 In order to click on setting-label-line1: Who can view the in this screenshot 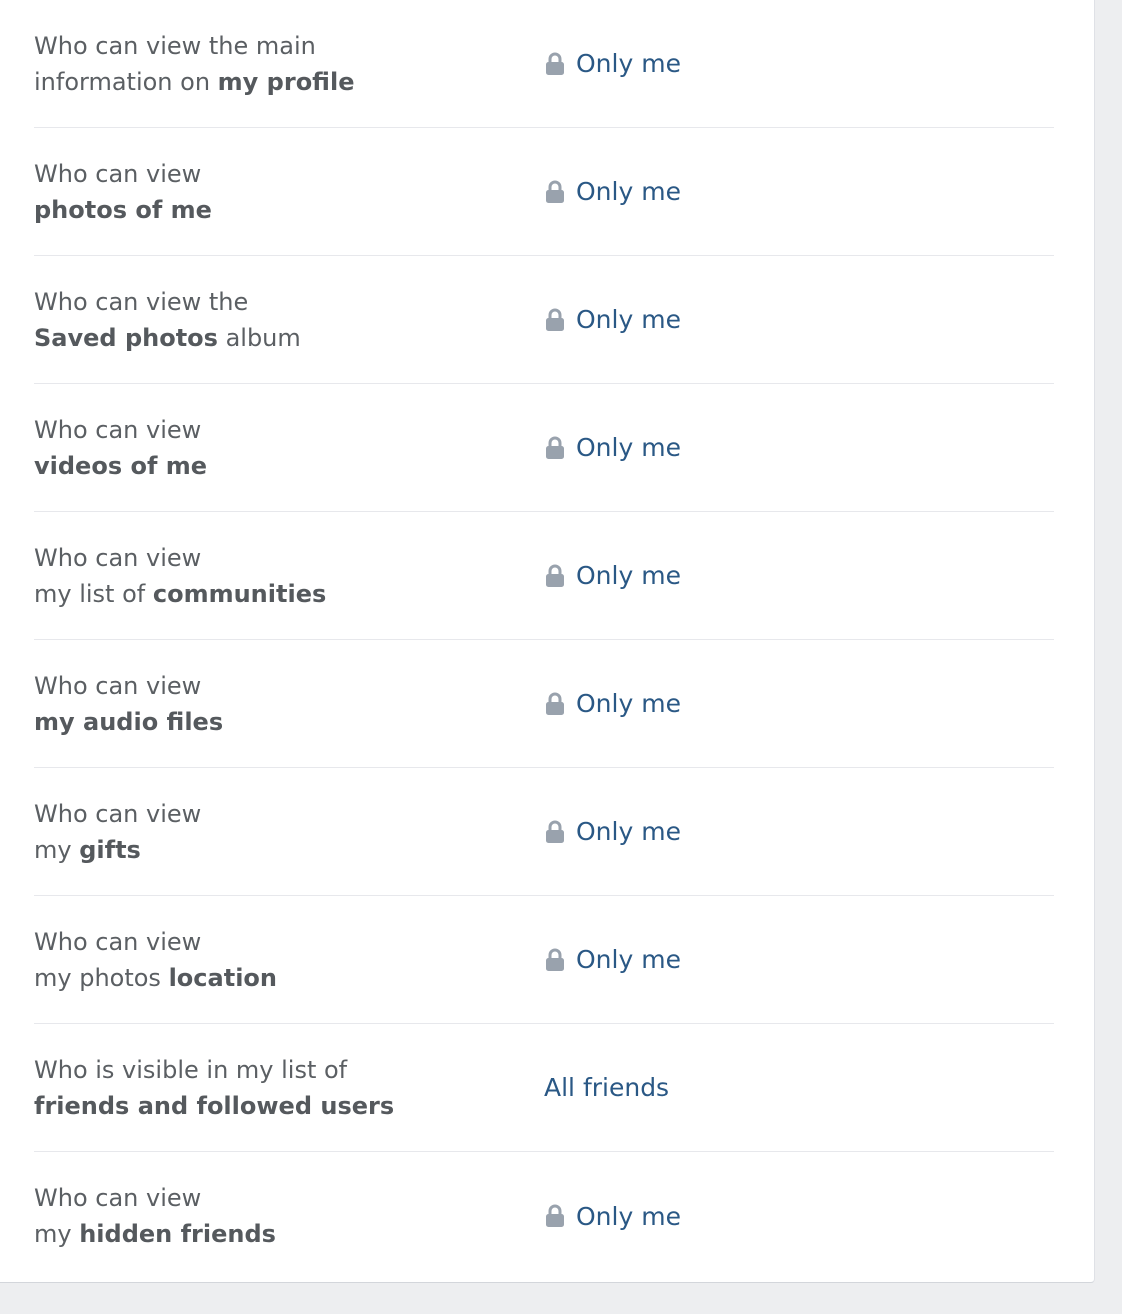, I will do `click(141, 301)`.